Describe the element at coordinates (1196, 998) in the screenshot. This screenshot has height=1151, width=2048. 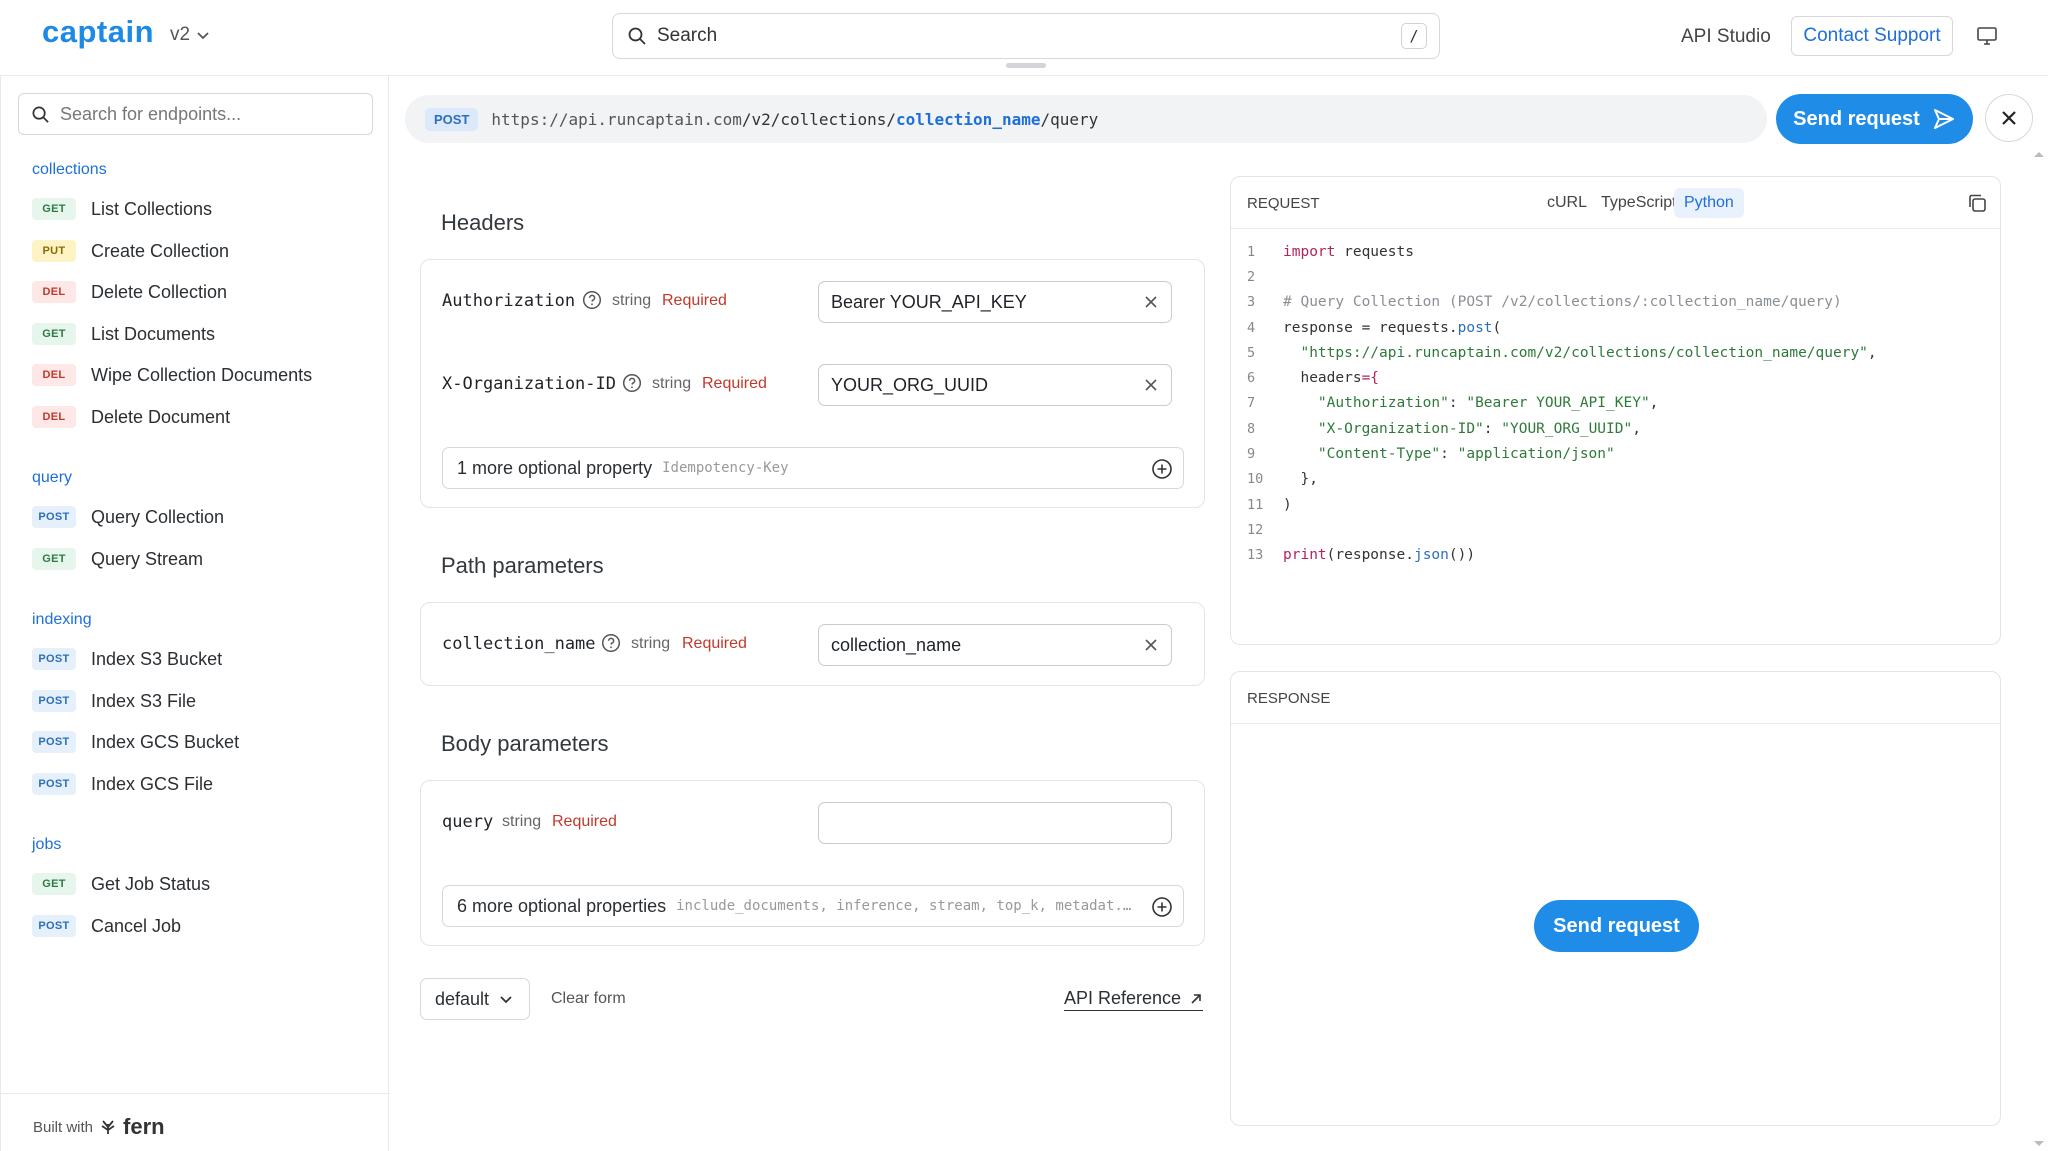
I see `external-link-icon` at that location.